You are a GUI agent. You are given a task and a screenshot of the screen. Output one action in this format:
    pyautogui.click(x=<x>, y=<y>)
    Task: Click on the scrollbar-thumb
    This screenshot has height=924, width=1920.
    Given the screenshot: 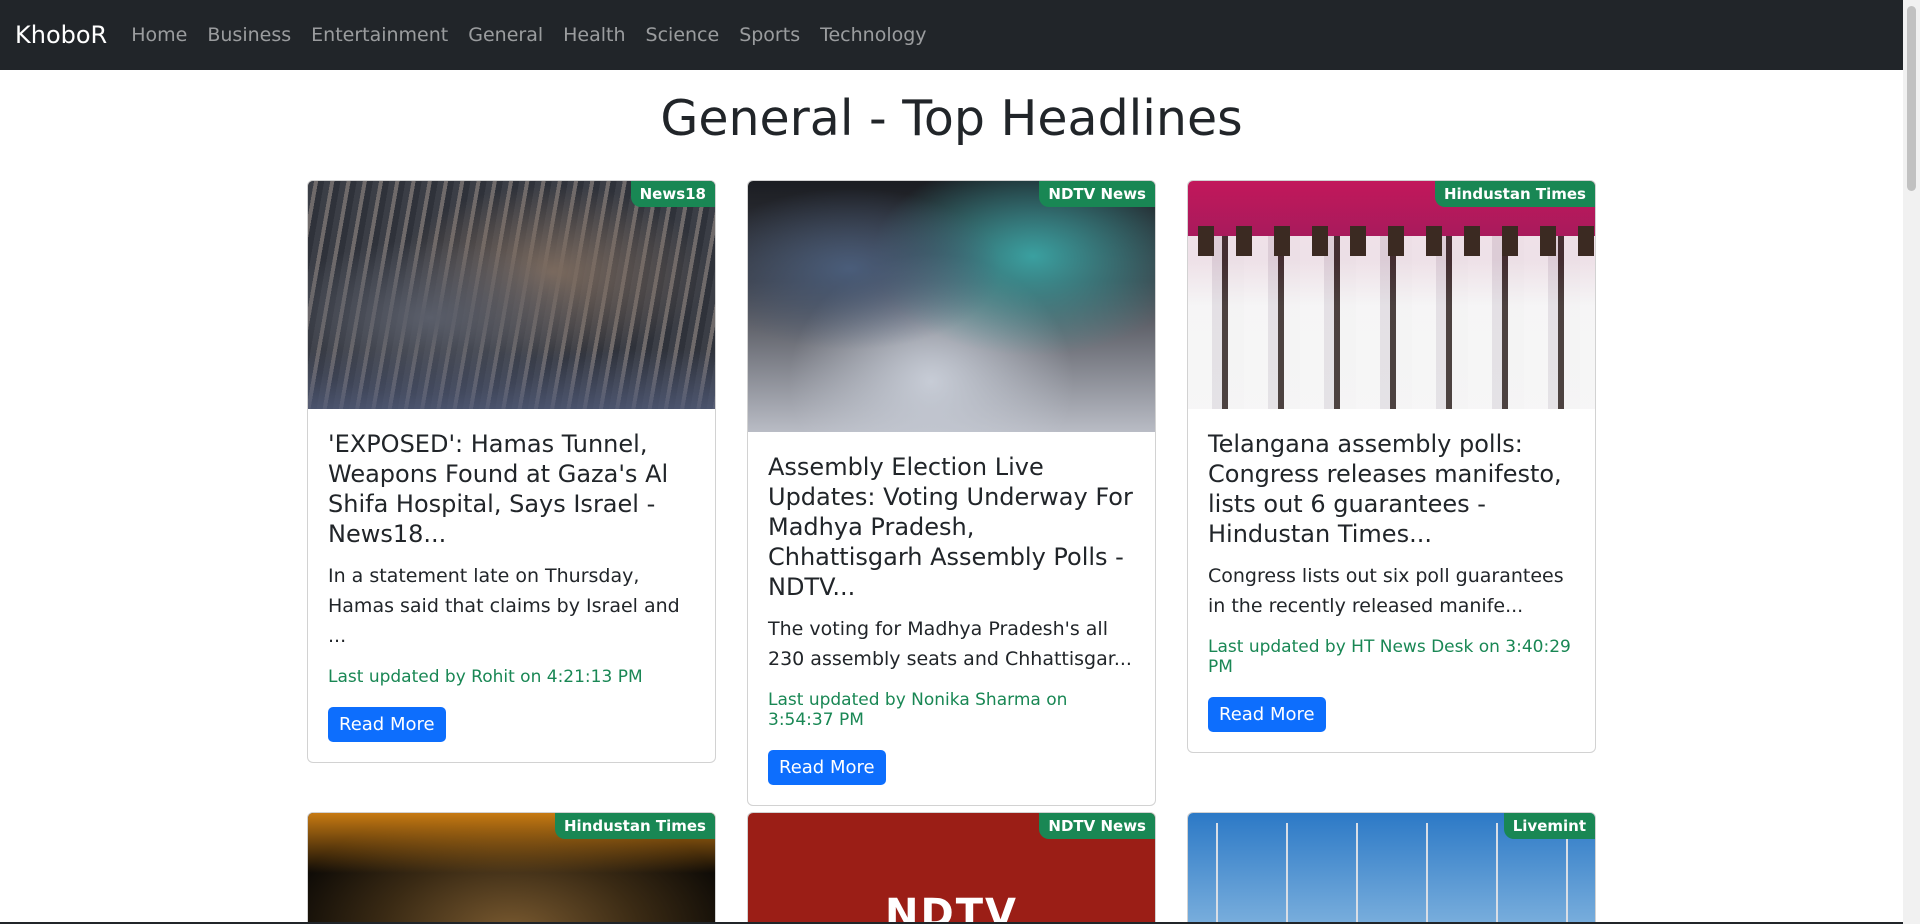 What is the action you would take?
    pyautogui.click(x=1911, y=98)
    